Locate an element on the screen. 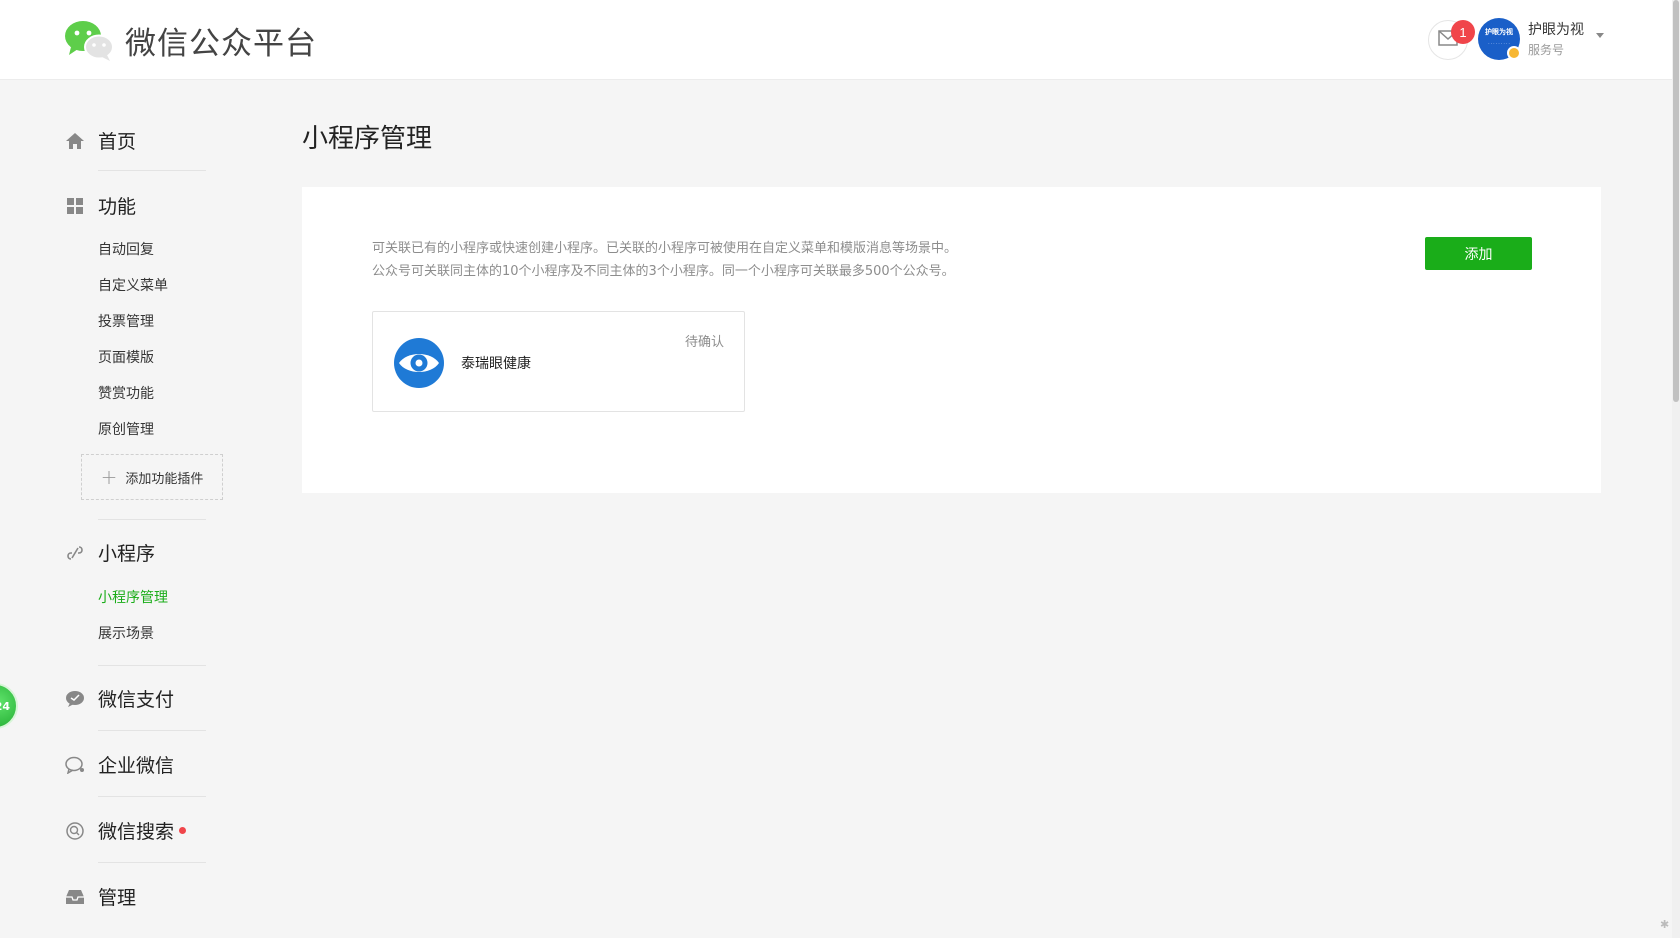 This screenshot has height=938, width=1680. sidebar-item-manage: 管理 is located at coordinates (100, 896).